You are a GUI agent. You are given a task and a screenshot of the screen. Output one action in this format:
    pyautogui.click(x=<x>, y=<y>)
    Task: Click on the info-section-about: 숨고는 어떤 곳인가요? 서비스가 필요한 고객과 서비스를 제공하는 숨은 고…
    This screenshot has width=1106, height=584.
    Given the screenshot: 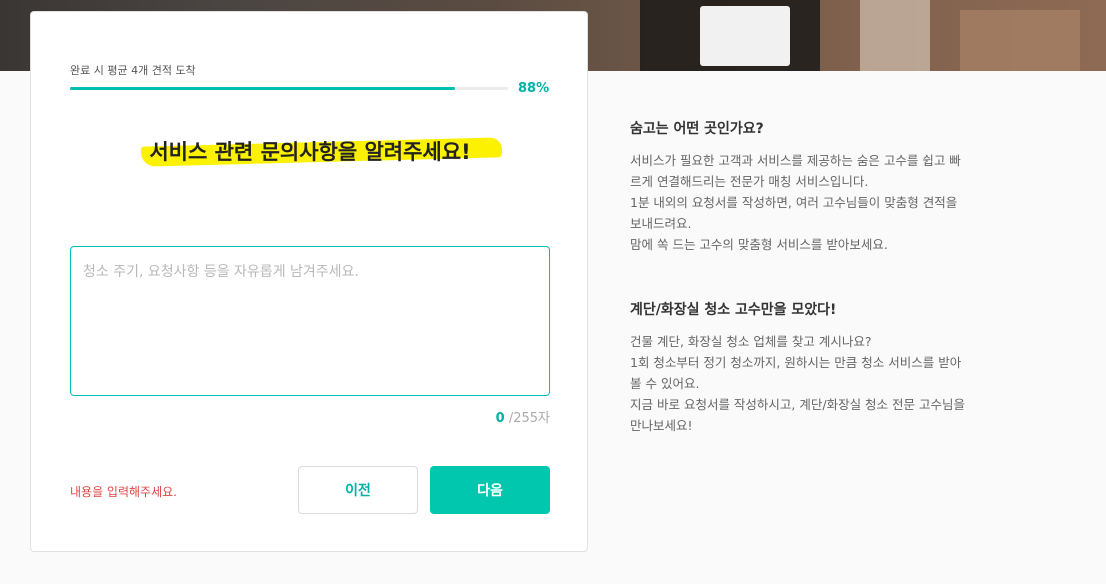 What is the action you would take?
    pyautogui.click(x=820, y=186)
    